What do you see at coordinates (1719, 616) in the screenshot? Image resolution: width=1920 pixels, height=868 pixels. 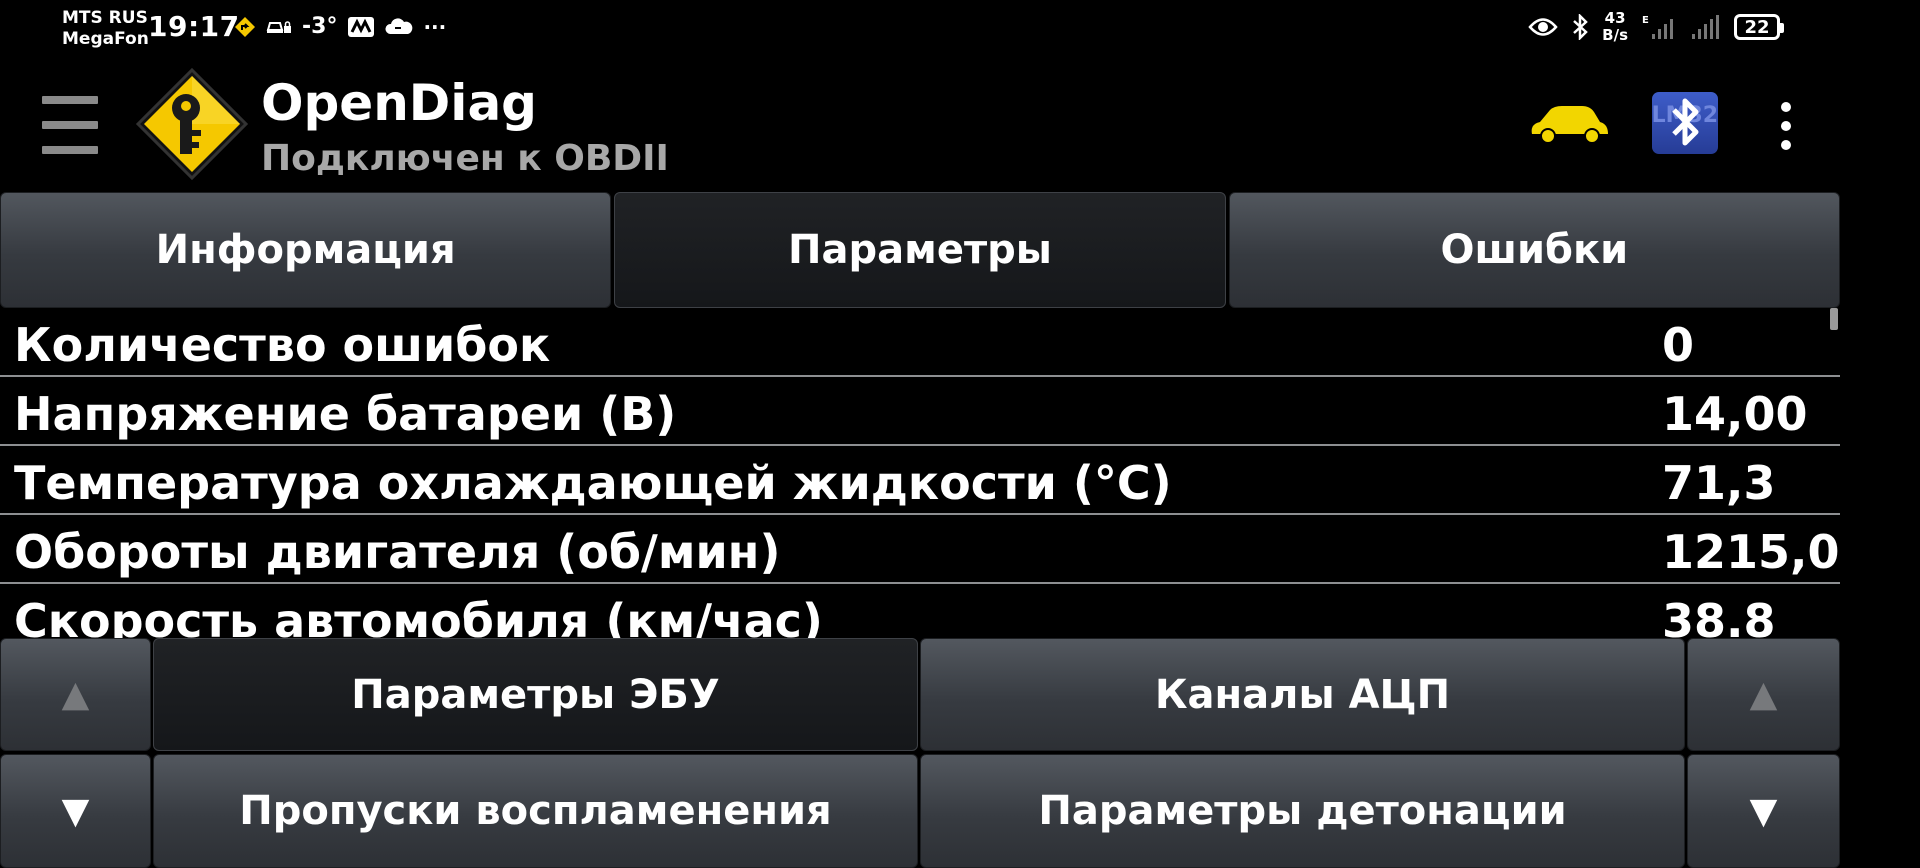 I see `param-value: 38.8` at bounding box center [1719, 616].